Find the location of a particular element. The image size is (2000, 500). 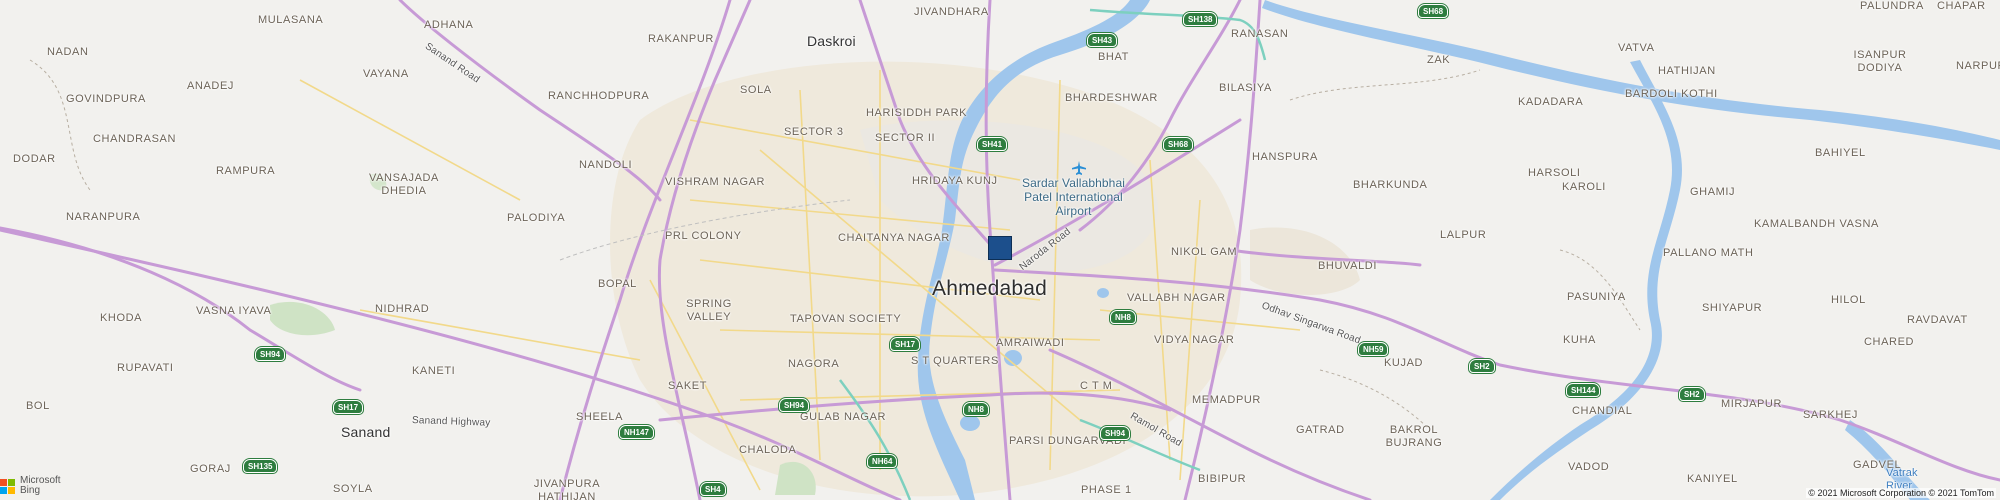

locality-label: BHUVALDI is located at coordinates (1347, 266).